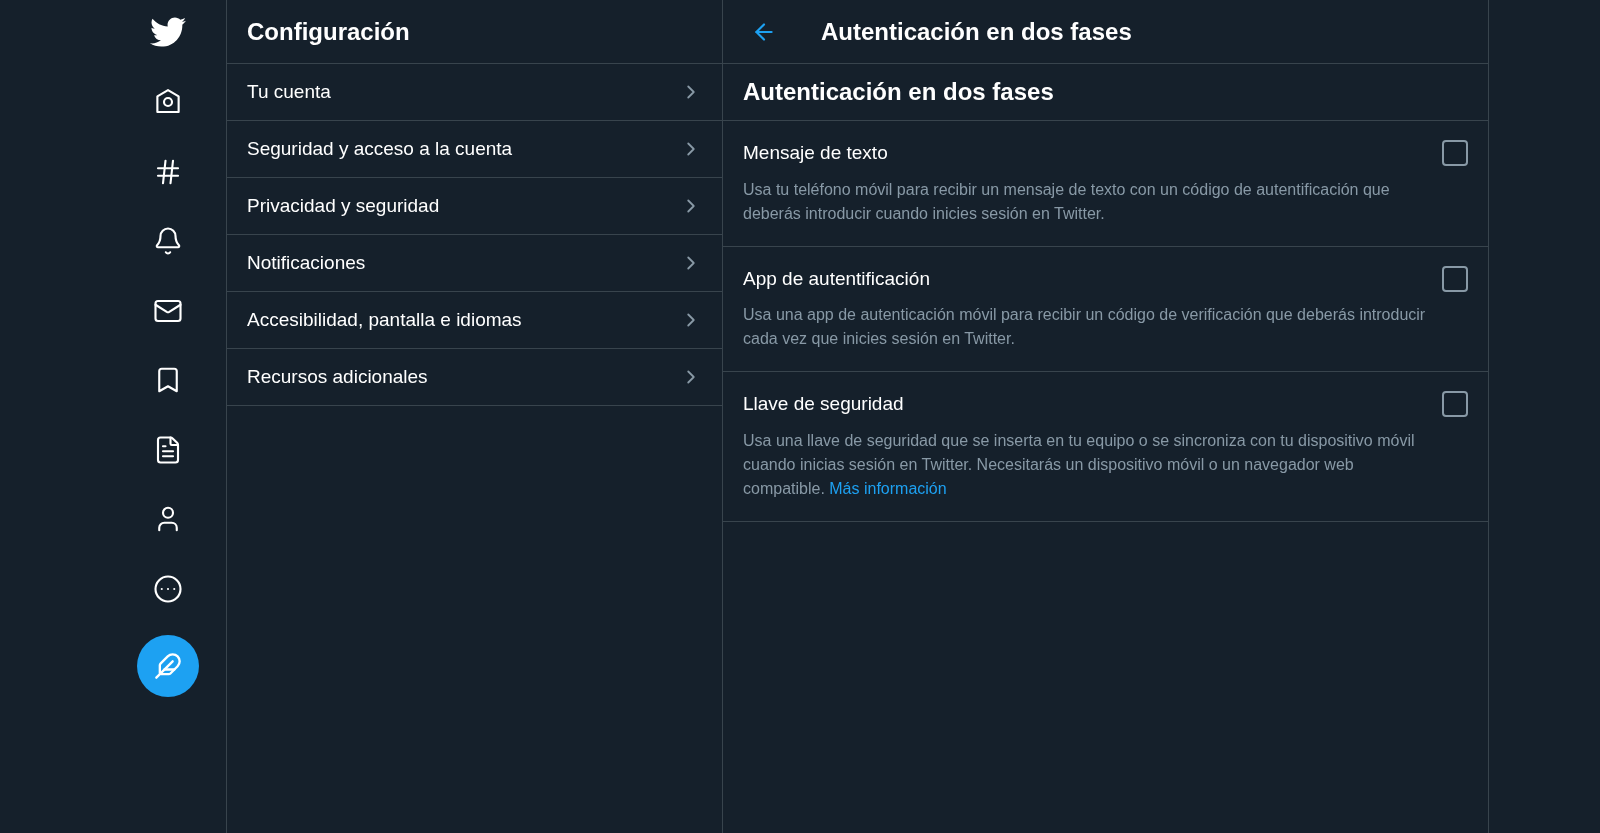  Describe the element at coordinates (1079, 464) in the screenshot. I see `option-description: Usa una llave de seguridad que se inserta en tu equipo o se sincroniza con tu dispositivo móvil cuando inicias sesión en Twitter. Necesitarás un dispositivo móvil o un navegador web compatible. Más información` at that location.